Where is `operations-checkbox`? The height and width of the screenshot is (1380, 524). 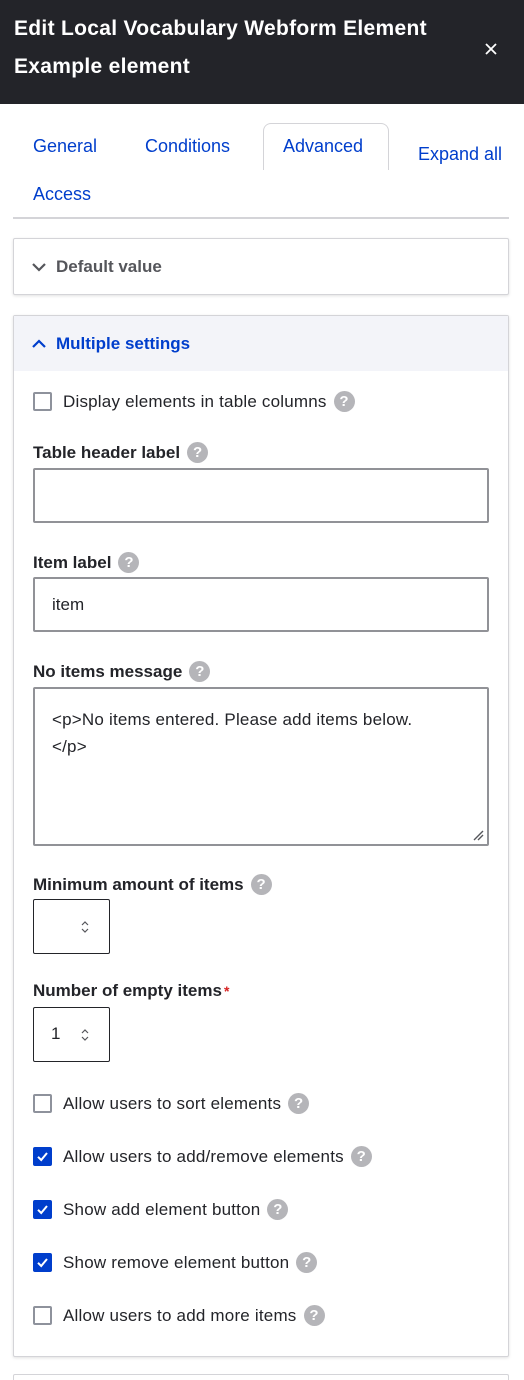 operations-checkbox is located at coordinates (42, 1156).